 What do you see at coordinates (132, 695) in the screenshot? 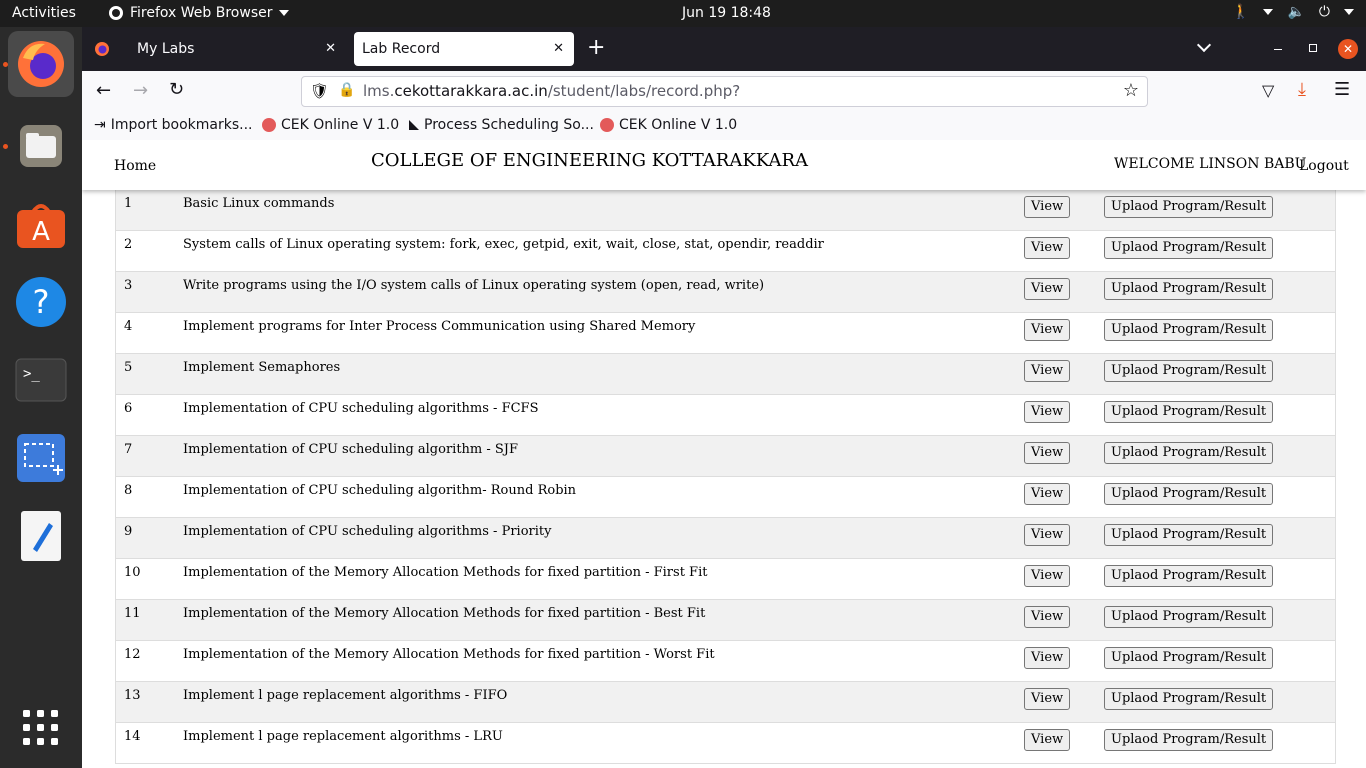
I see `lab-number: 13` at bounding box center [132, 695].